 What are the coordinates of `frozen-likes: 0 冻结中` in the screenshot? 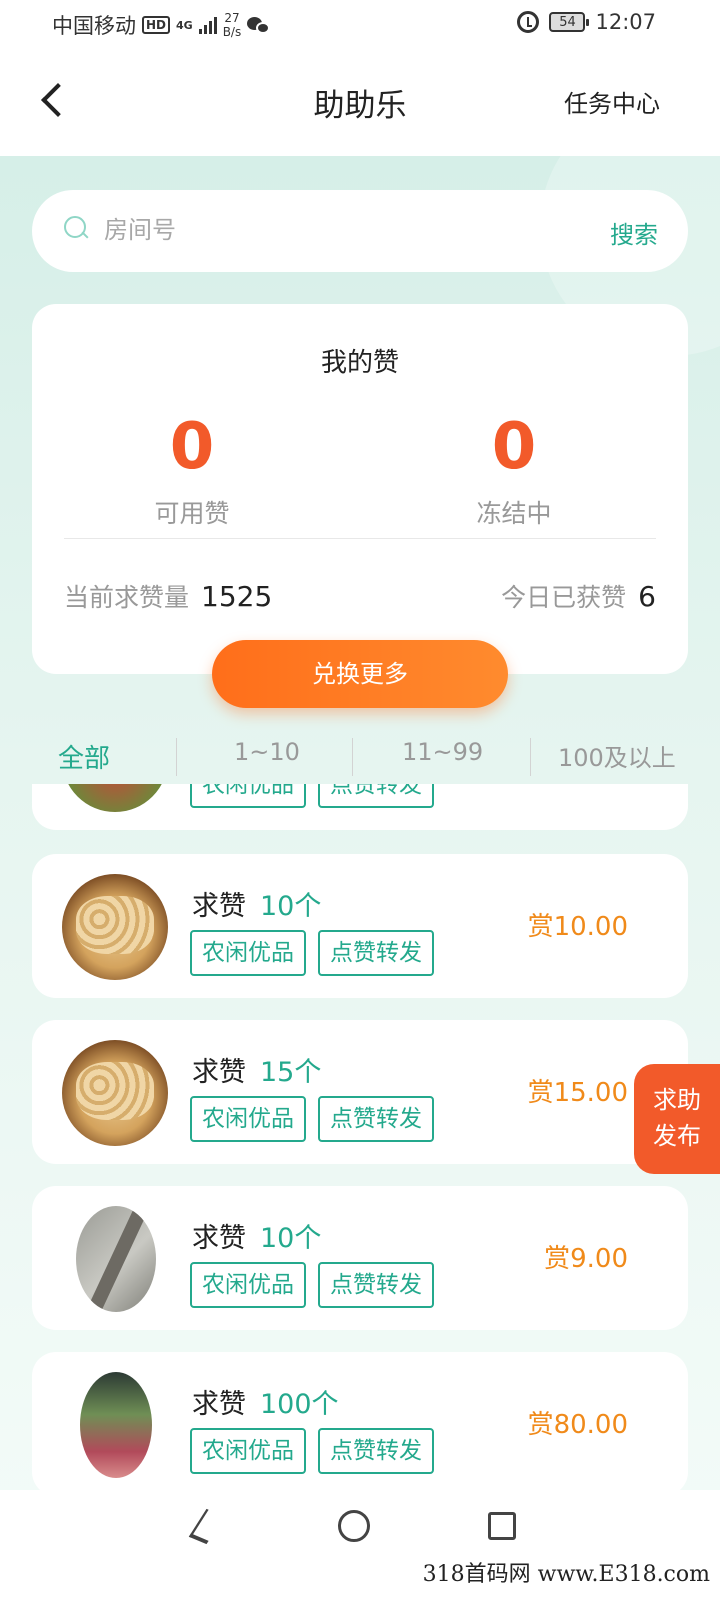 It's located at (514, 470).